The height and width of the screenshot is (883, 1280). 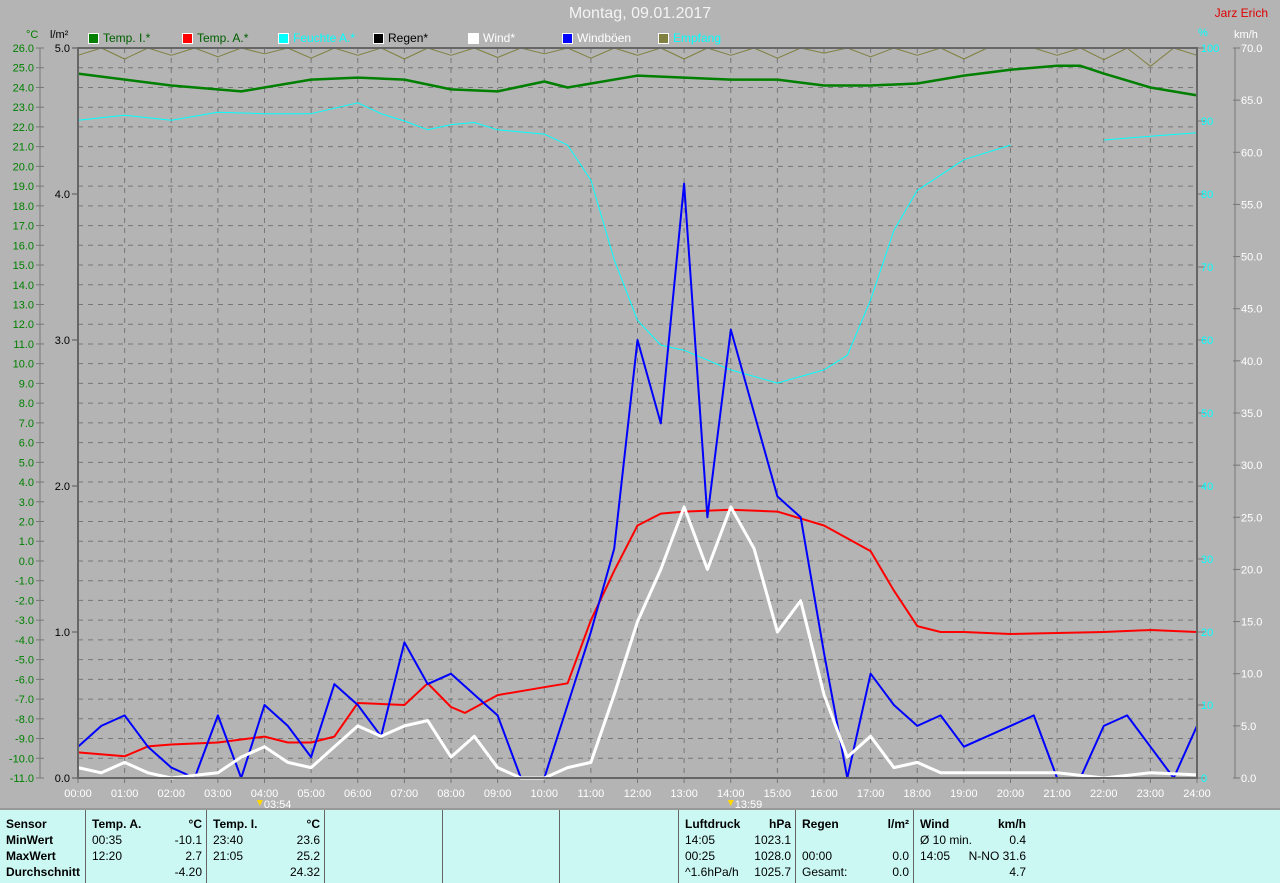 I want to click on x-tick-label: 15:00, so click(x=778, y=794).